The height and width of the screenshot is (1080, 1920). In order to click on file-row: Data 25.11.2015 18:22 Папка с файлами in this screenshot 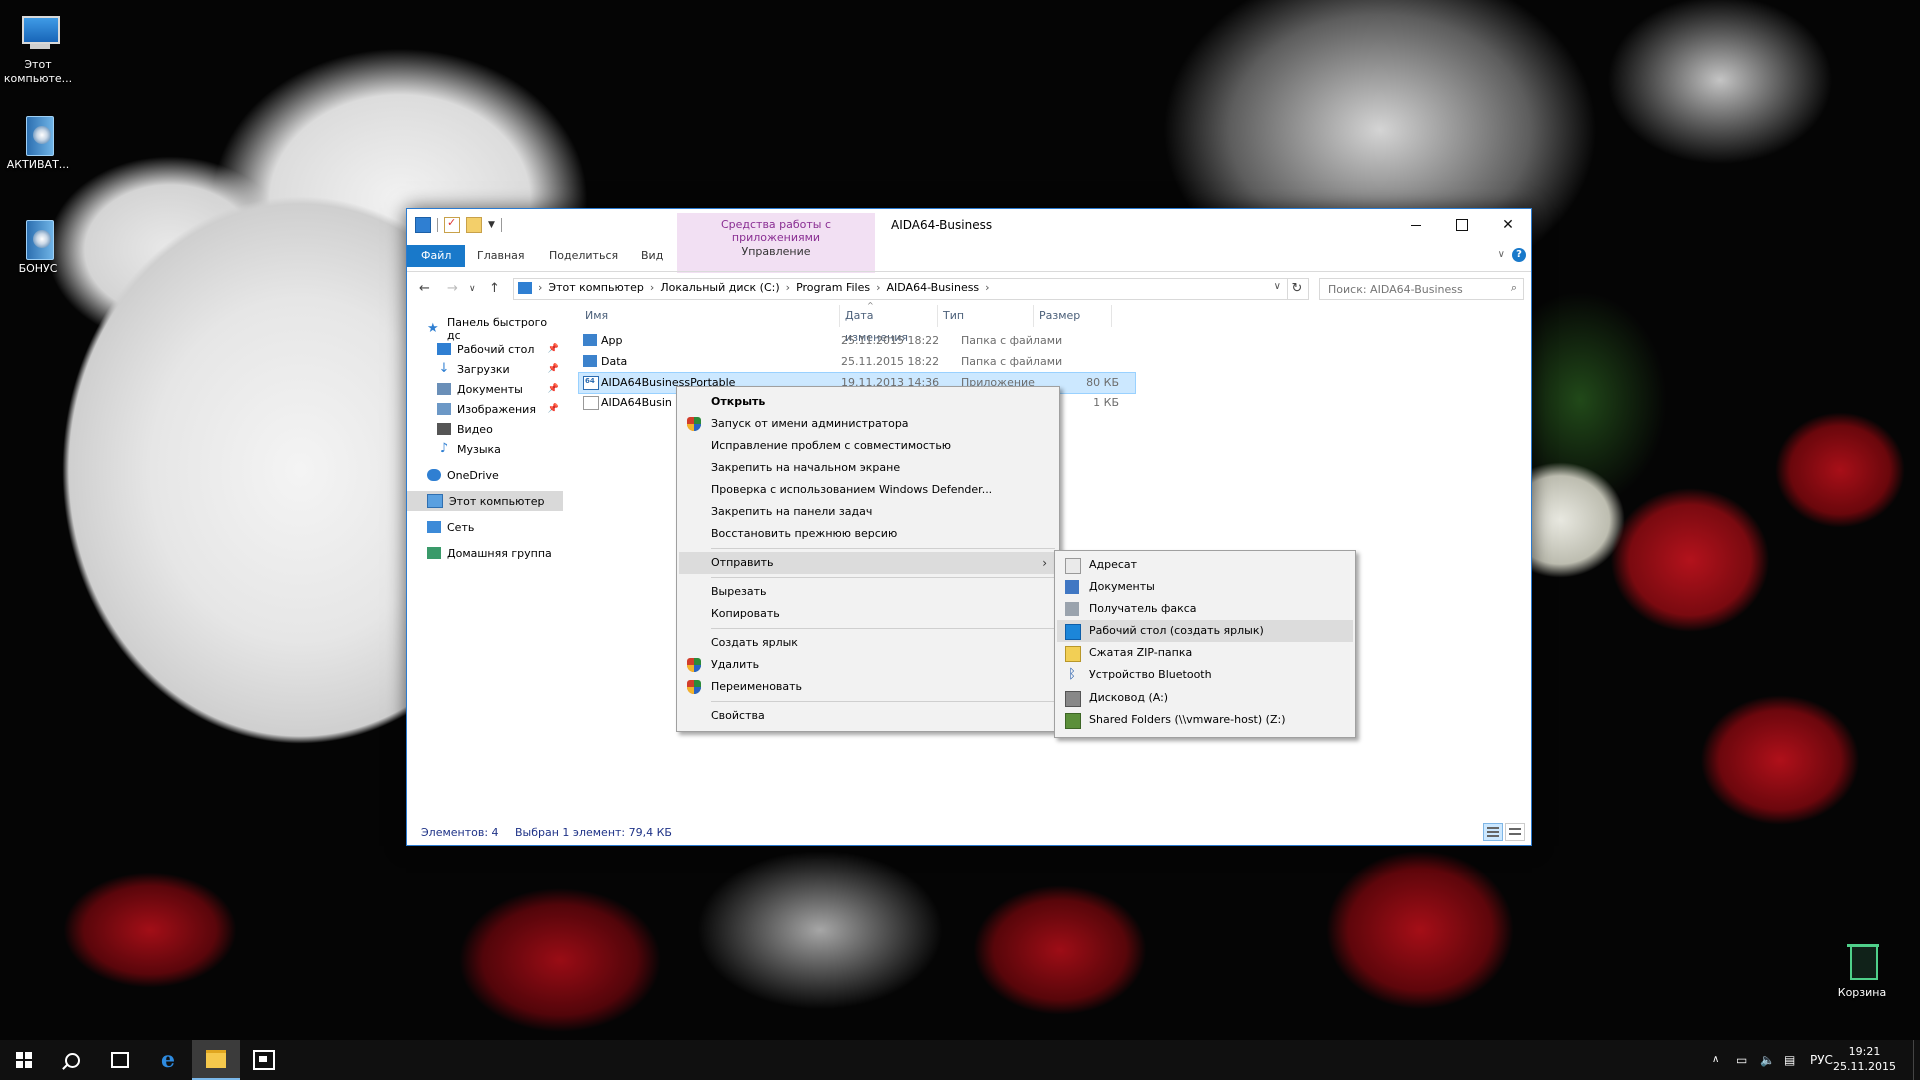, I will do `click(857, 362)`.